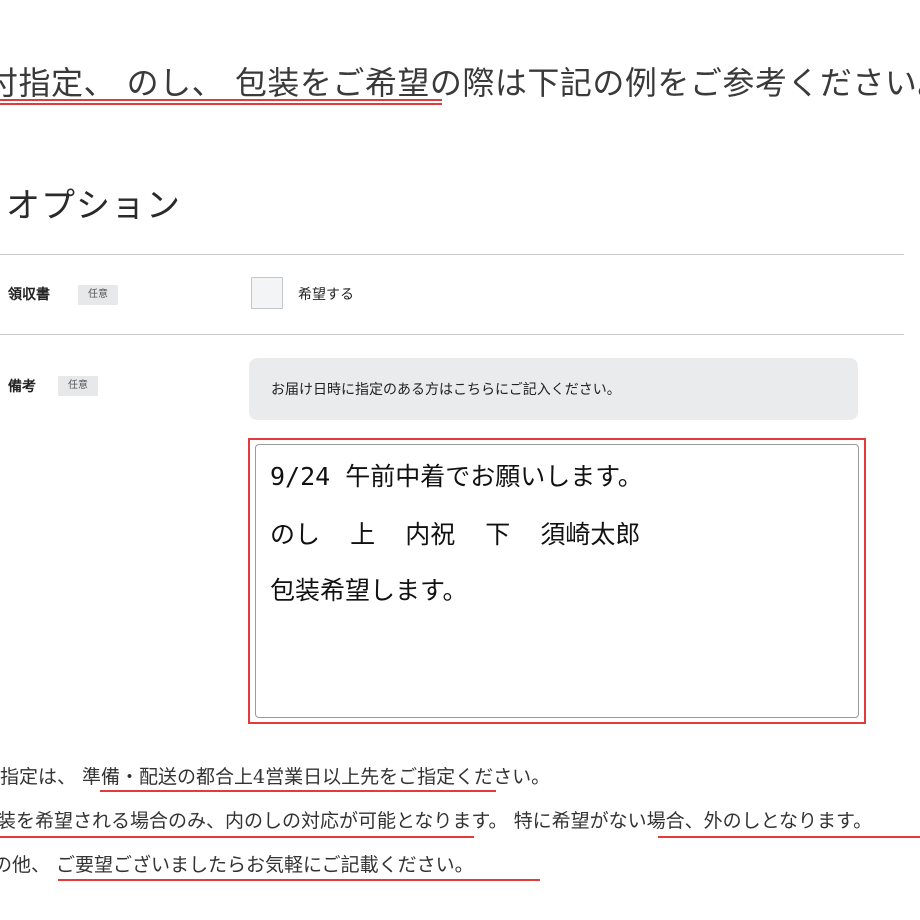 The height and width of the screenshot is (920, 920). What do you see at coordinates (98, 295) in the screenshot?
I see `receipt-optional-badge: 任意` at bounding box center [98, 295].